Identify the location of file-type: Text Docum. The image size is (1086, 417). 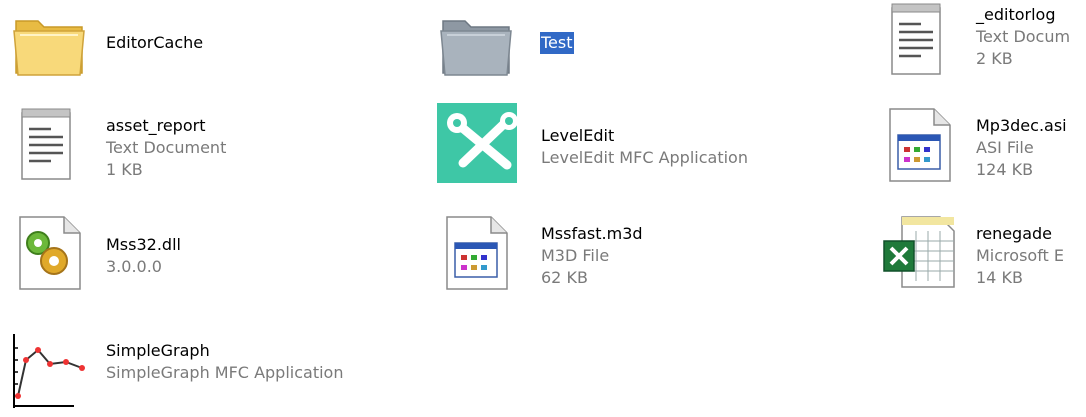
(1023, 36).